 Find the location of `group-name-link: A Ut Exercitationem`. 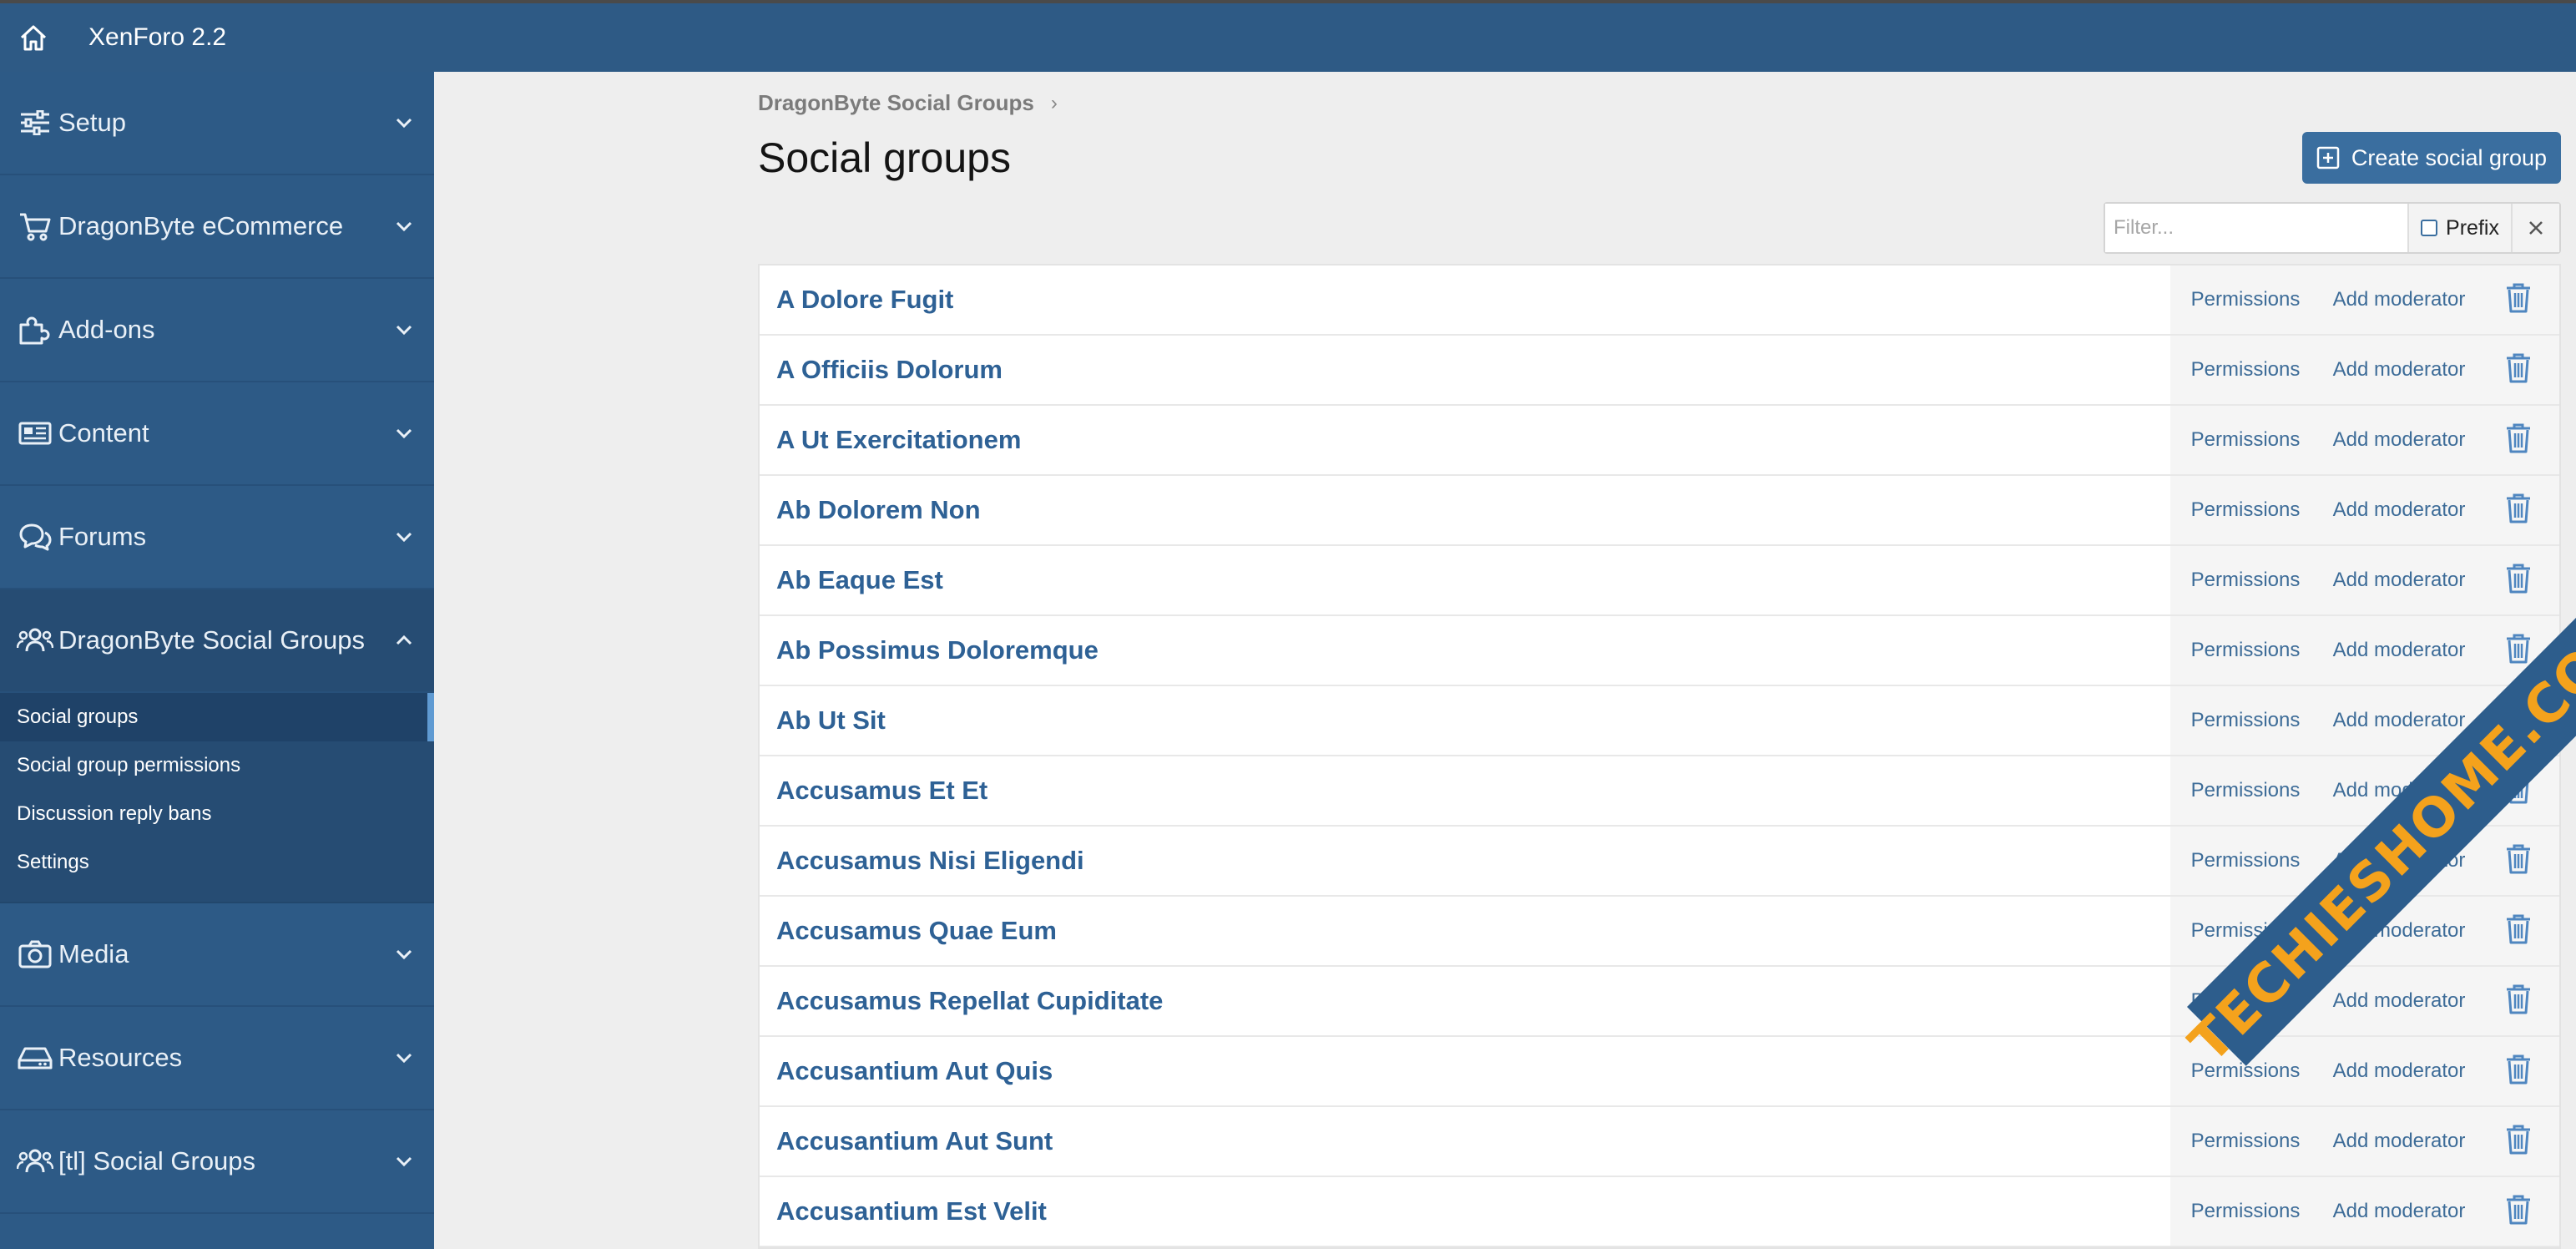

group-name-link: A Ut Exercitationem is located at coordinates (1465, 440).